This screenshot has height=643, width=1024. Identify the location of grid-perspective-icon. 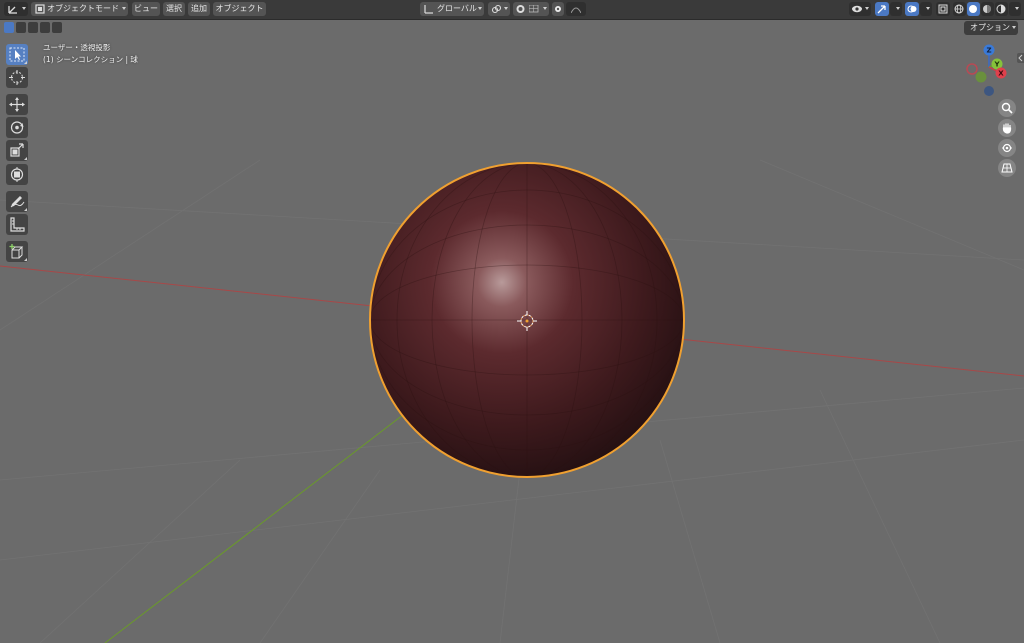
(1007, 168).